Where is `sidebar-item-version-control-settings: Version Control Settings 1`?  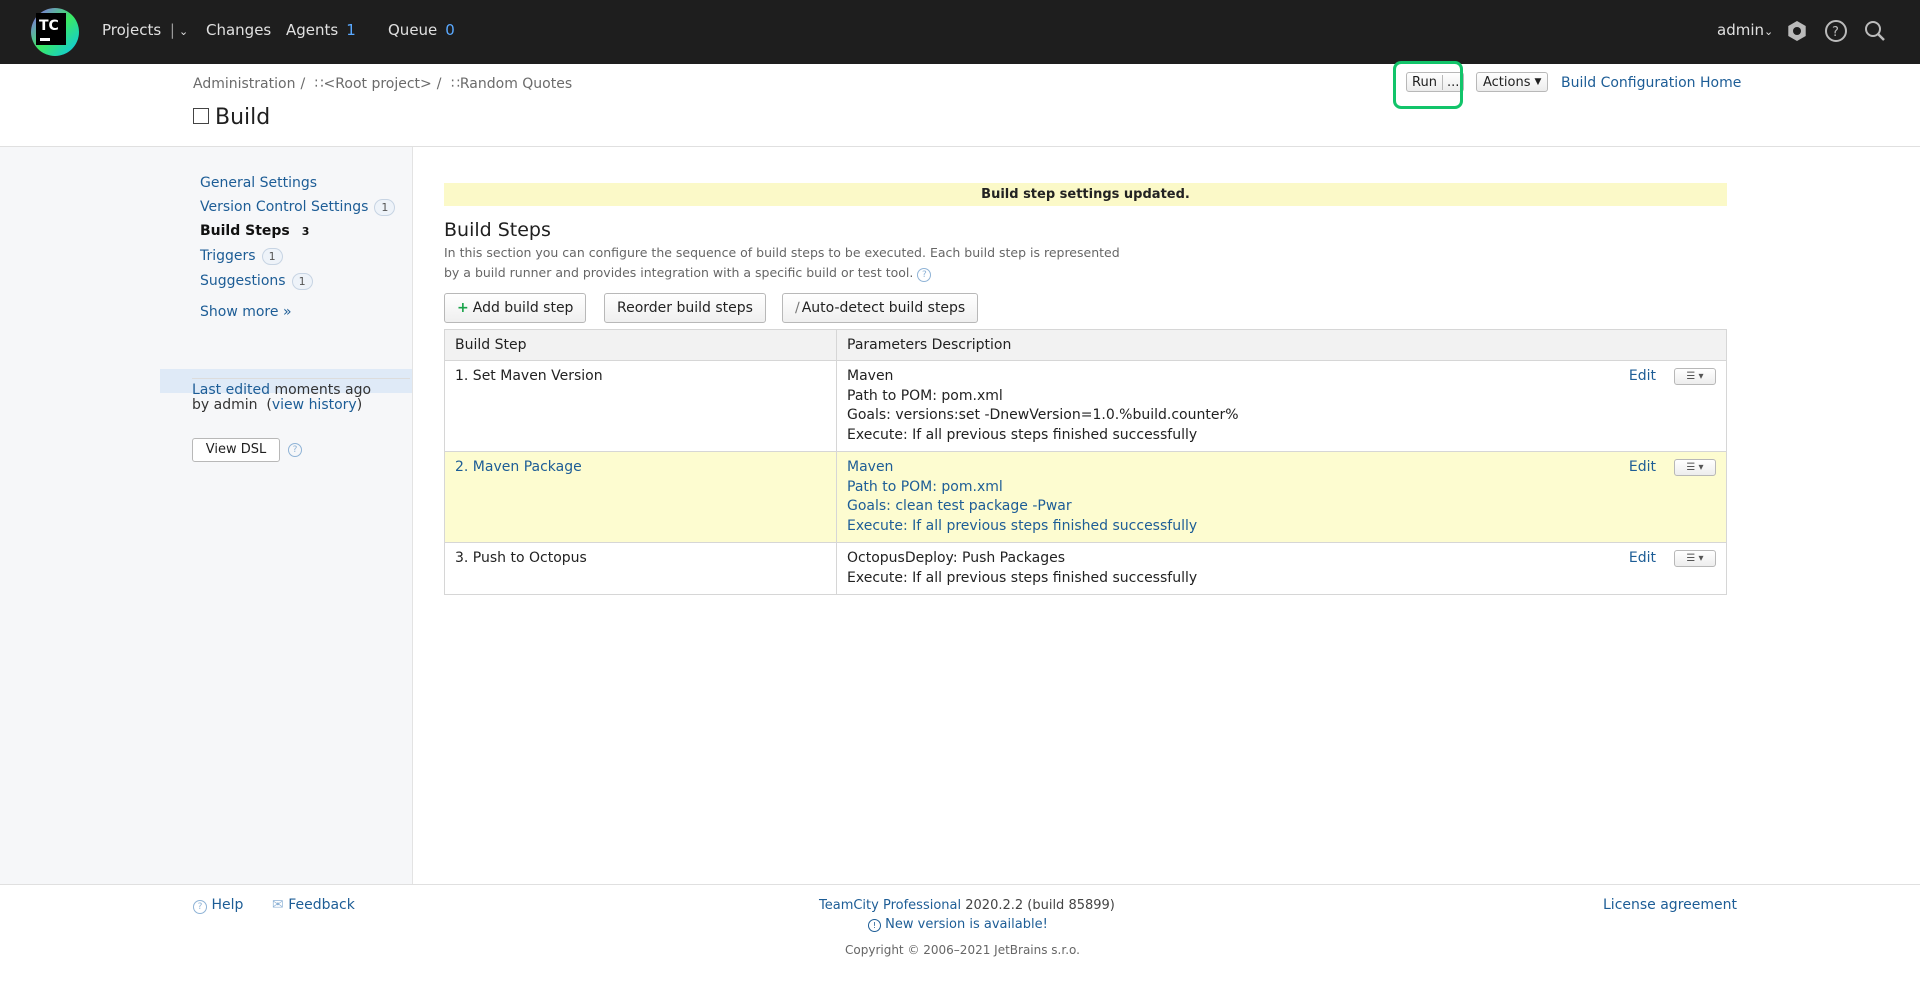 sidebar-item-version-control-settings: Version Control Settings 1 is located at coordinates (298, 207).